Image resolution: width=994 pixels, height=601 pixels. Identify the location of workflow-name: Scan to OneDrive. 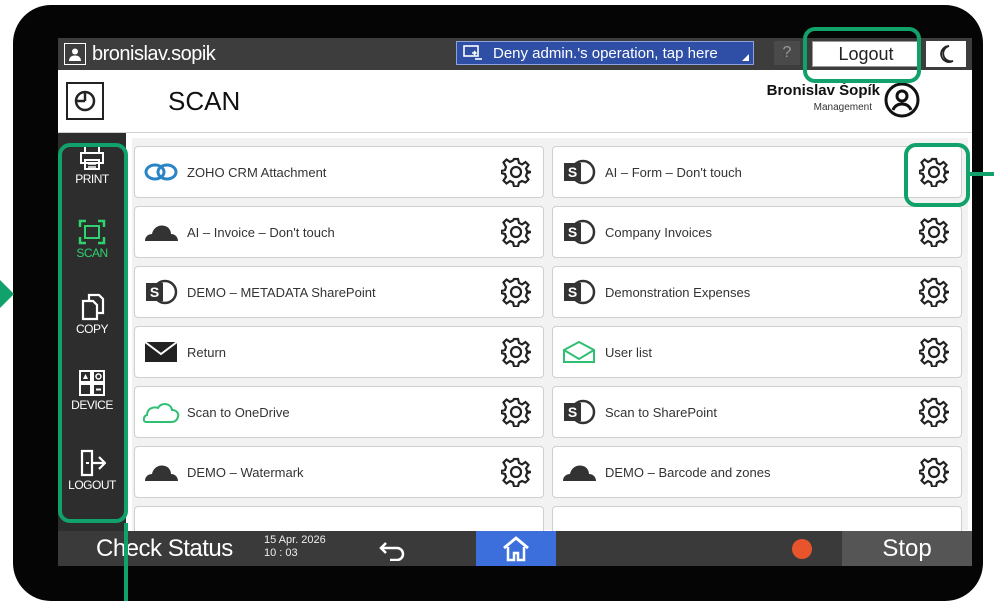
(238, 412).